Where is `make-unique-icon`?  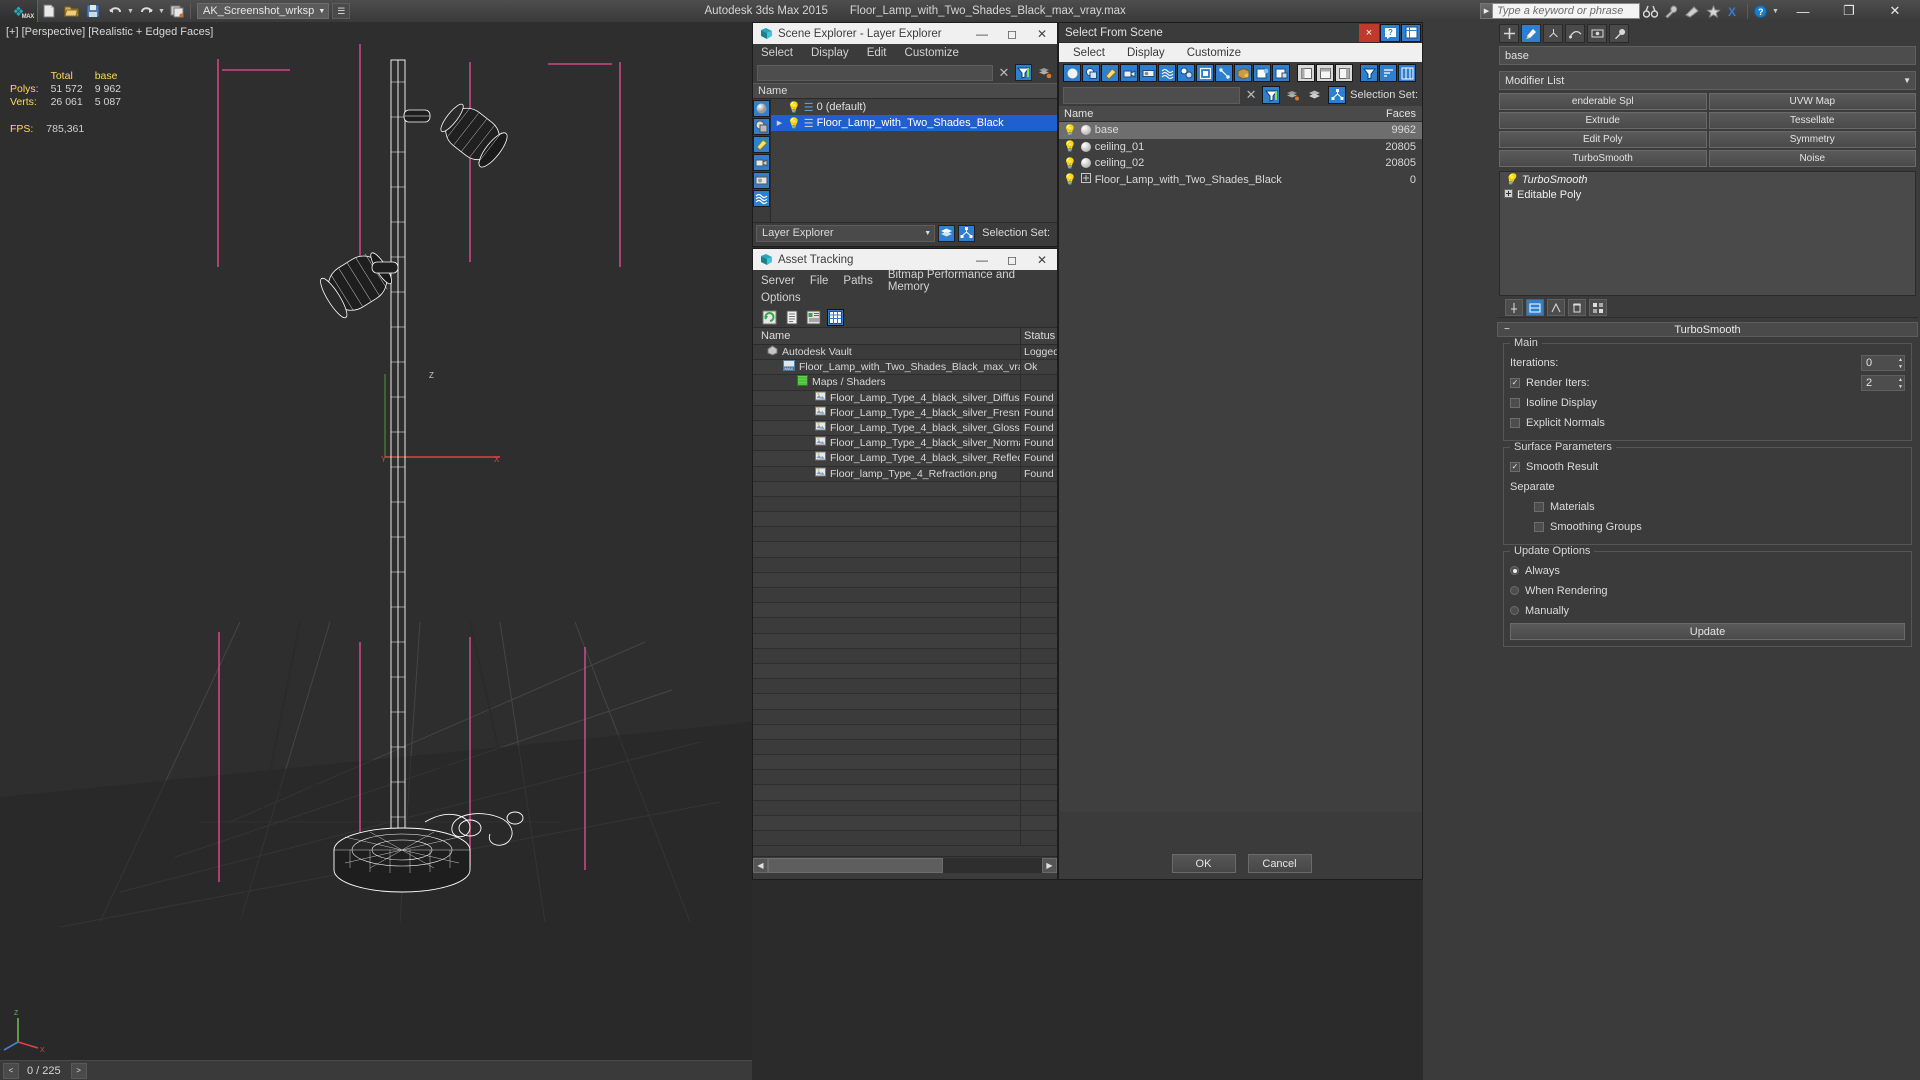 make-unique-icon is located at coordinates (1556, 307).